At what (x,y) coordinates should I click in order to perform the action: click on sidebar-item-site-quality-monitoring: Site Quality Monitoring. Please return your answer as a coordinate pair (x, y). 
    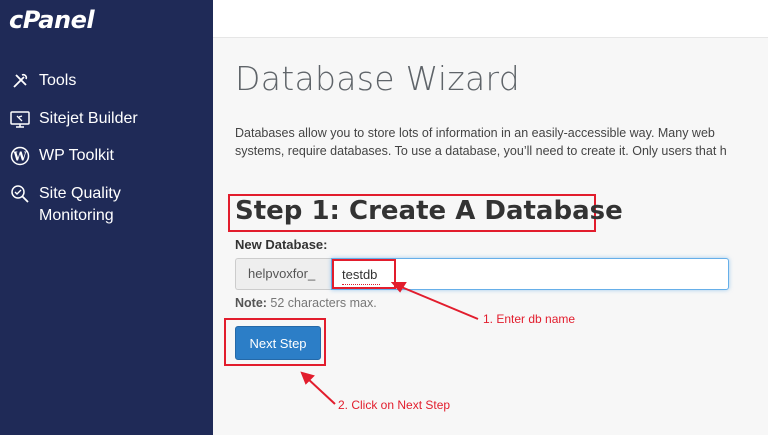
    Looking at the image, I should click on (65, 205).